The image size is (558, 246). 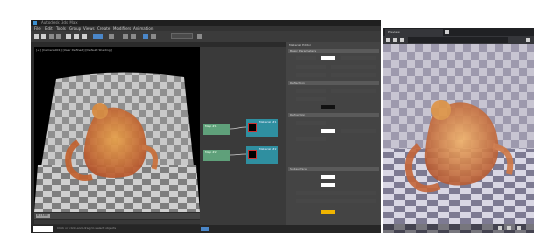 I want to click on render-setup-icon, so click(x=145, y=36).